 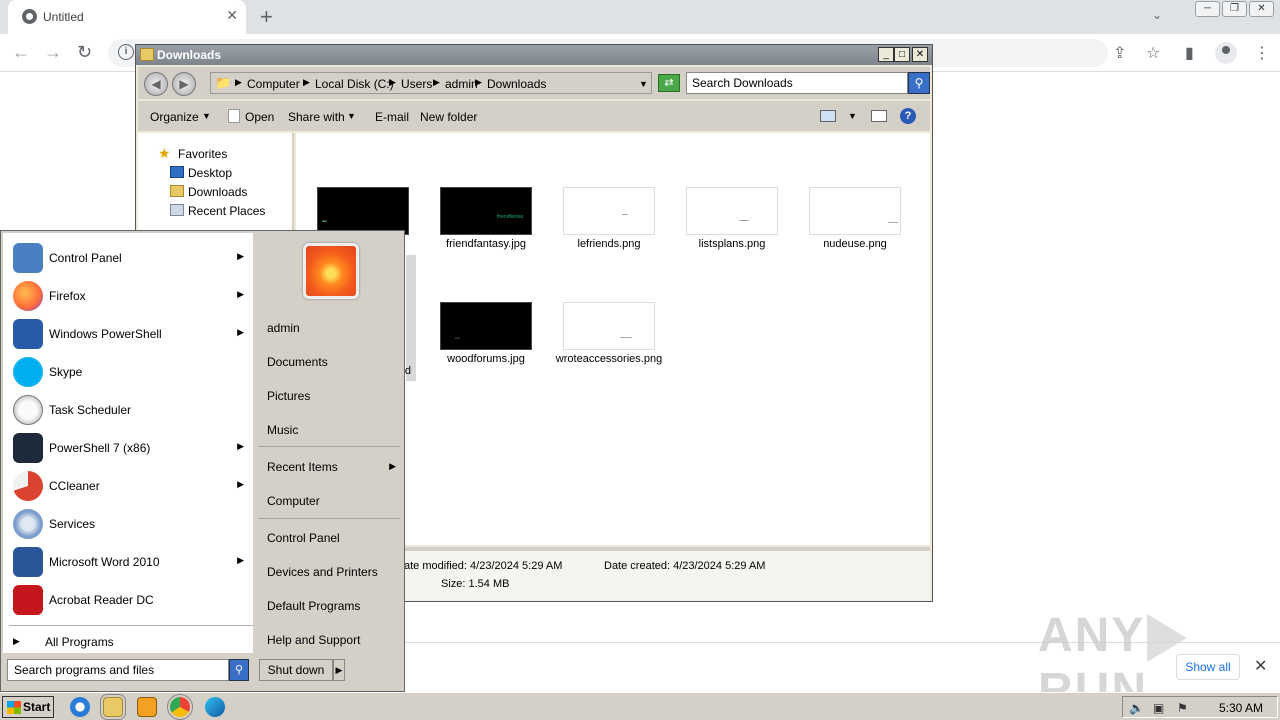 I want to click on breadcrumb-admin: admin, so click(x=461, y=84).